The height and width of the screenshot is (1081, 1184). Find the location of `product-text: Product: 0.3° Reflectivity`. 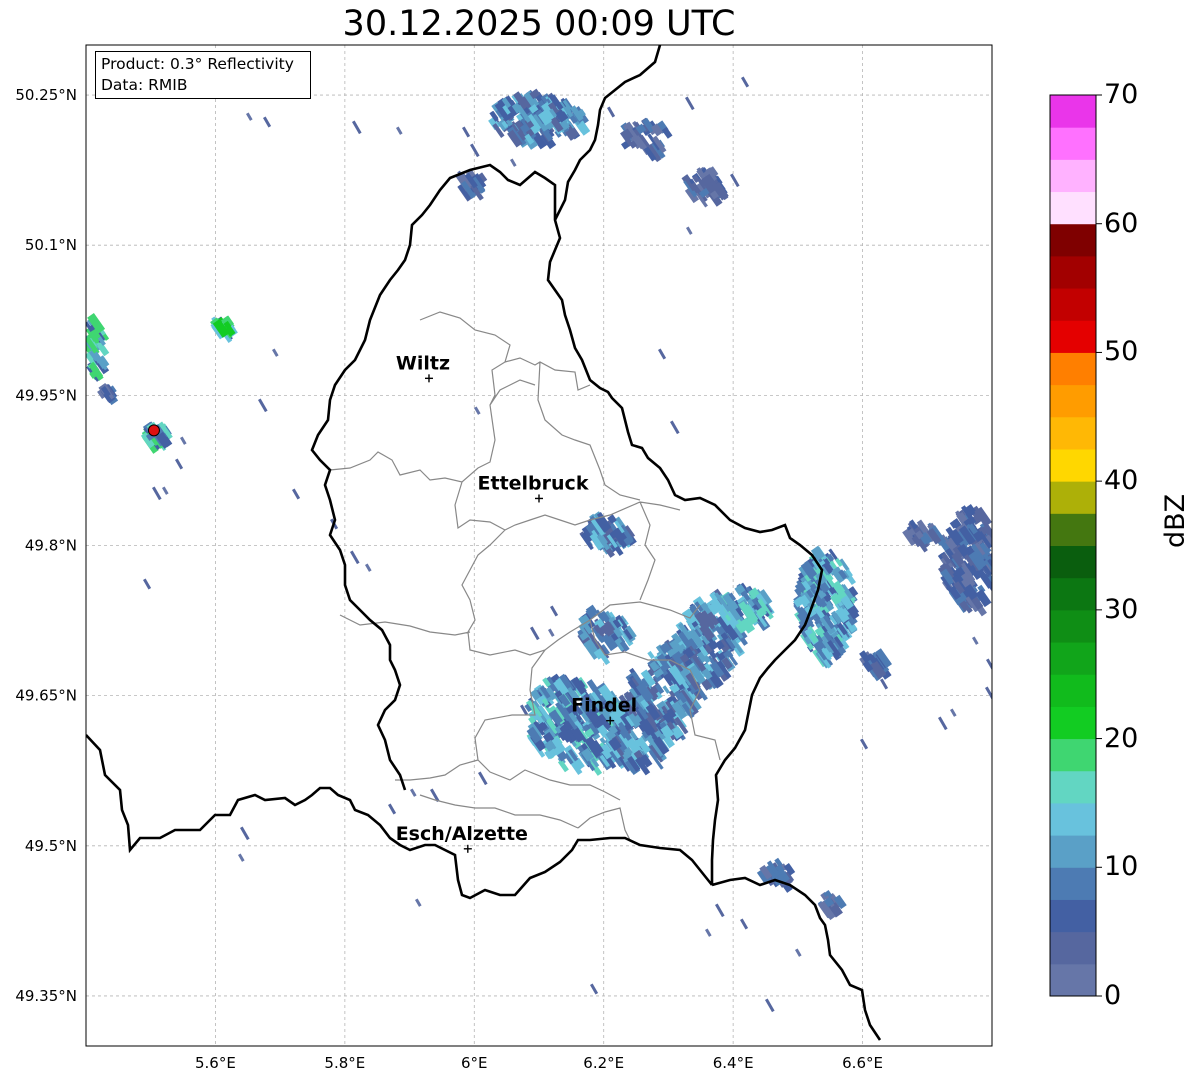

product-text: Product: 0.3° Reflectivity is located at coordinates (197, 64).